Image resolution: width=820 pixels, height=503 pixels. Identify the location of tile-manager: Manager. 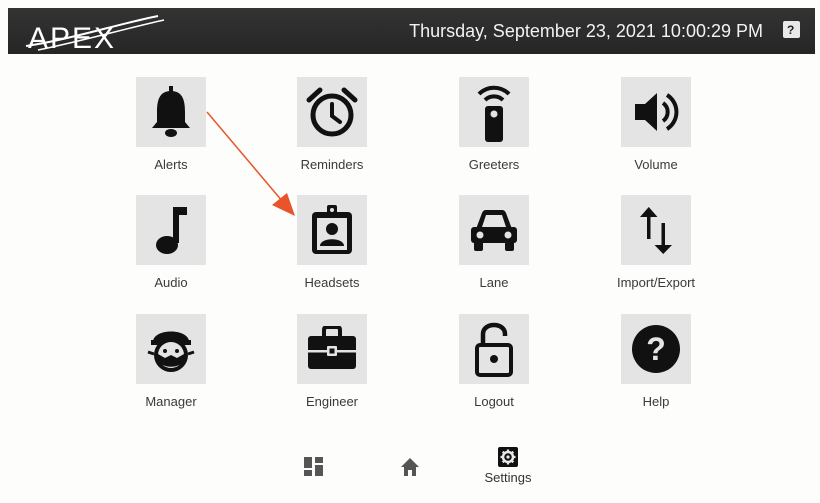
(171, 369).